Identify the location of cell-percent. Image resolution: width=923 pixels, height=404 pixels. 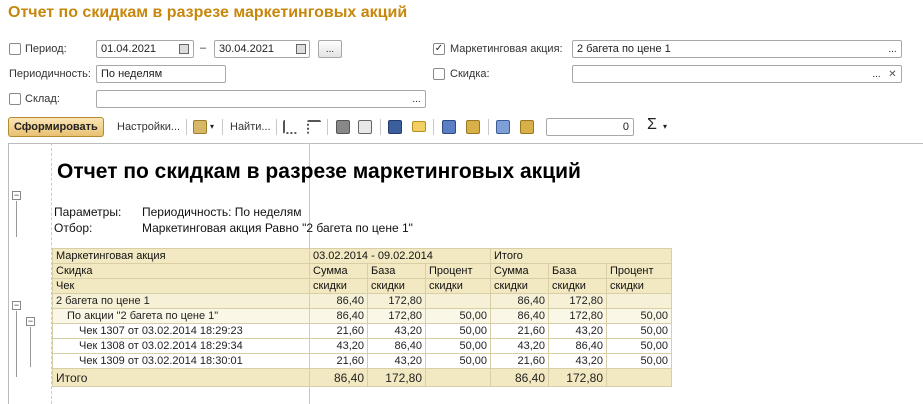
(639, 301).